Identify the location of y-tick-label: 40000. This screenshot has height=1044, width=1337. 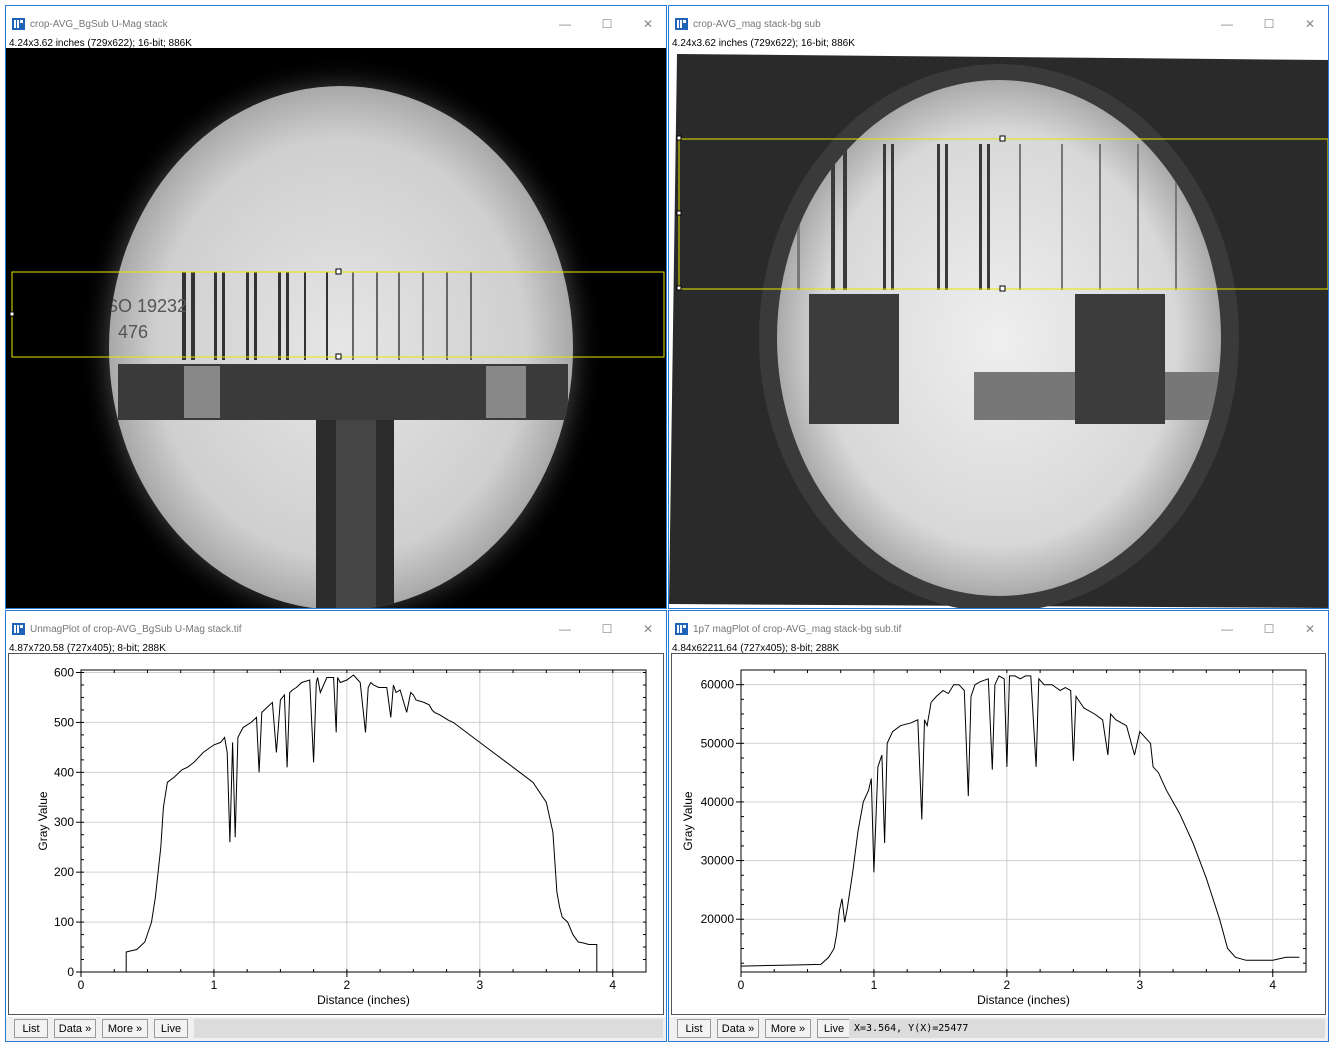
(718, 802).